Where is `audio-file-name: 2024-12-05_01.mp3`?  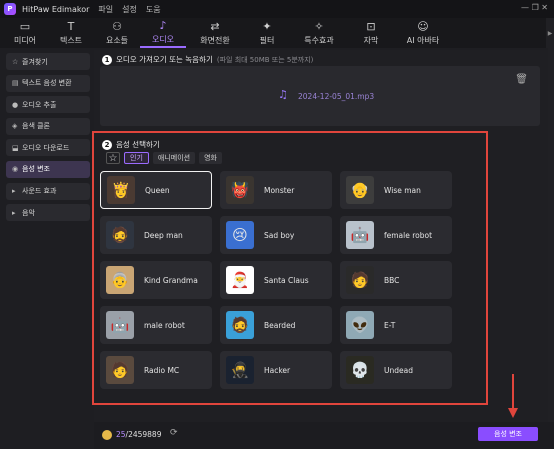 audio-file-name: 2024-12-05_01.mp3 is located at coordinates (336, 96).